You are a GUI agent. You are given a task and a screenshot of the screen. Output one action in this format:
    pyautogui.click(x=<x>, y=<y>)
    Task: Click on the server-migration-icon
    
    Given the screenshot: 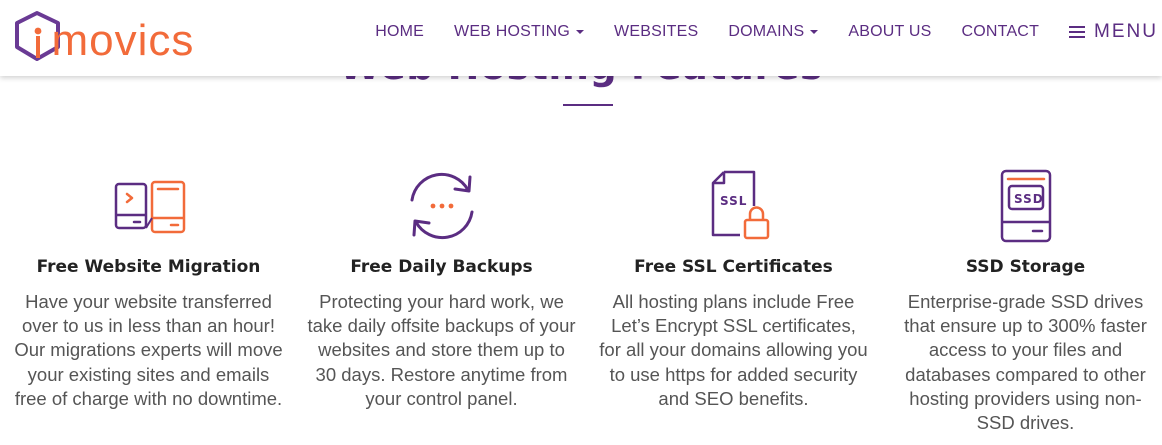 What is the action you would take?
    pyautogui.click(x=149, y=207)
    